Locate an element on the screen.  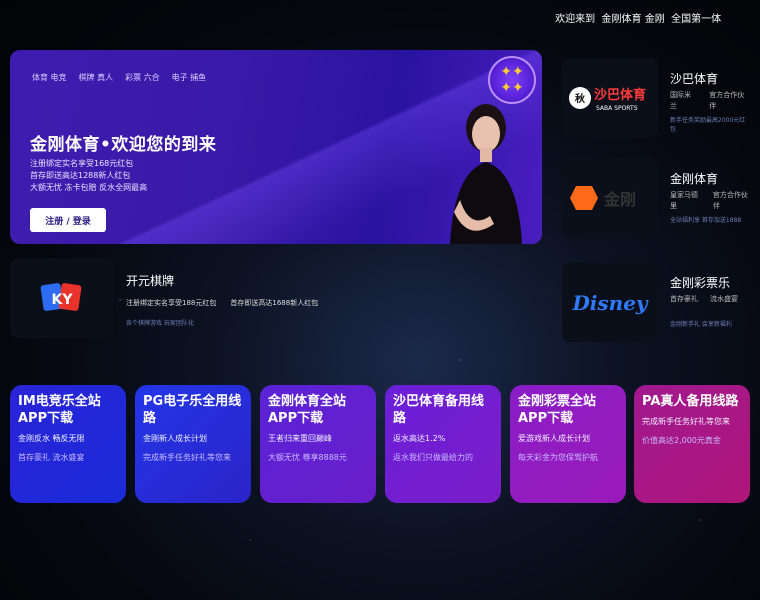
download-tile-lottery: 金刚彩票全站 APP下载 爱游戏新人成长计划 每天彩金为您保驾护航 is located at coordinates (568, 444).